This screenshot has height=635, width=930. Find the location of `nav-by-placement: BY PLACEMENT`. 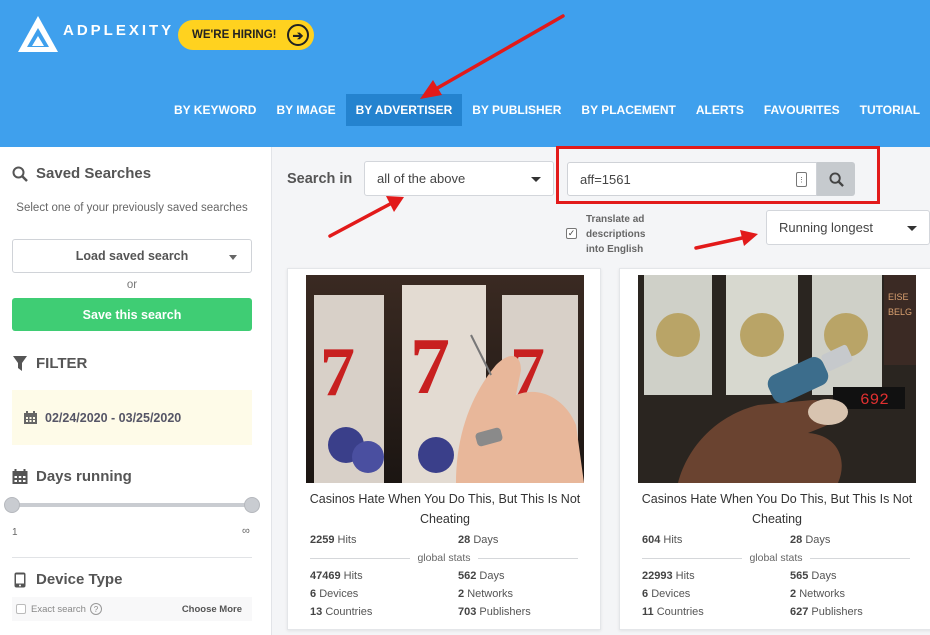

nav-by-placement: BY PLACEMENT is located at coordinates (628, 110).